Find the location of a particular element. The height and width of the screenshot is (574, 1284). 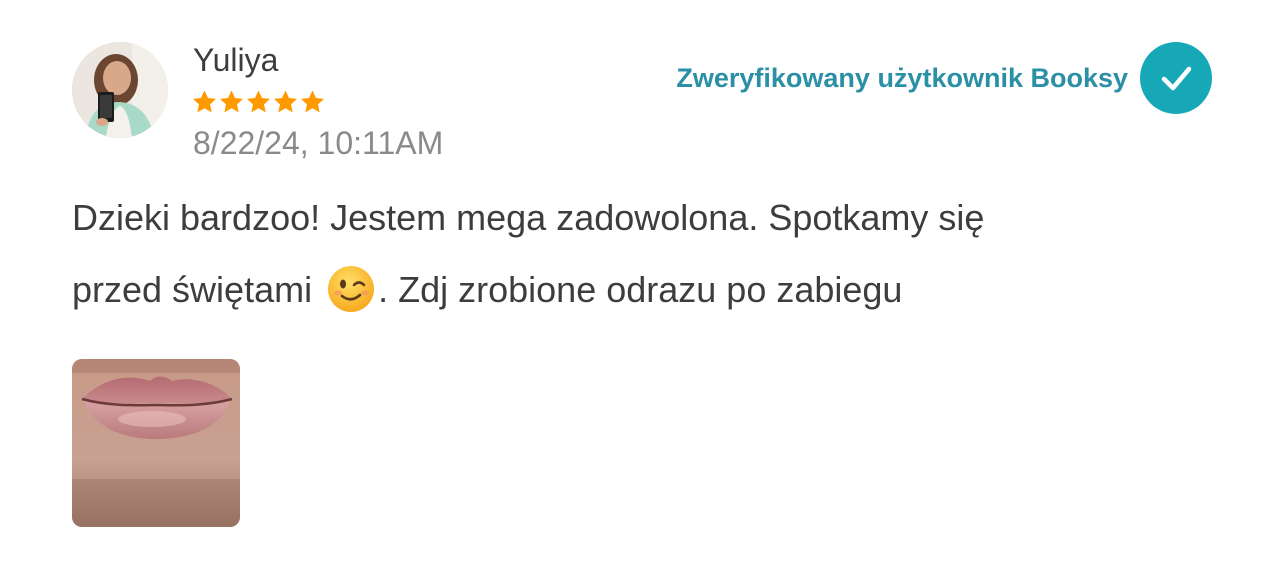

review-text-segment: przed świętami is located at coordinates (192, 289).